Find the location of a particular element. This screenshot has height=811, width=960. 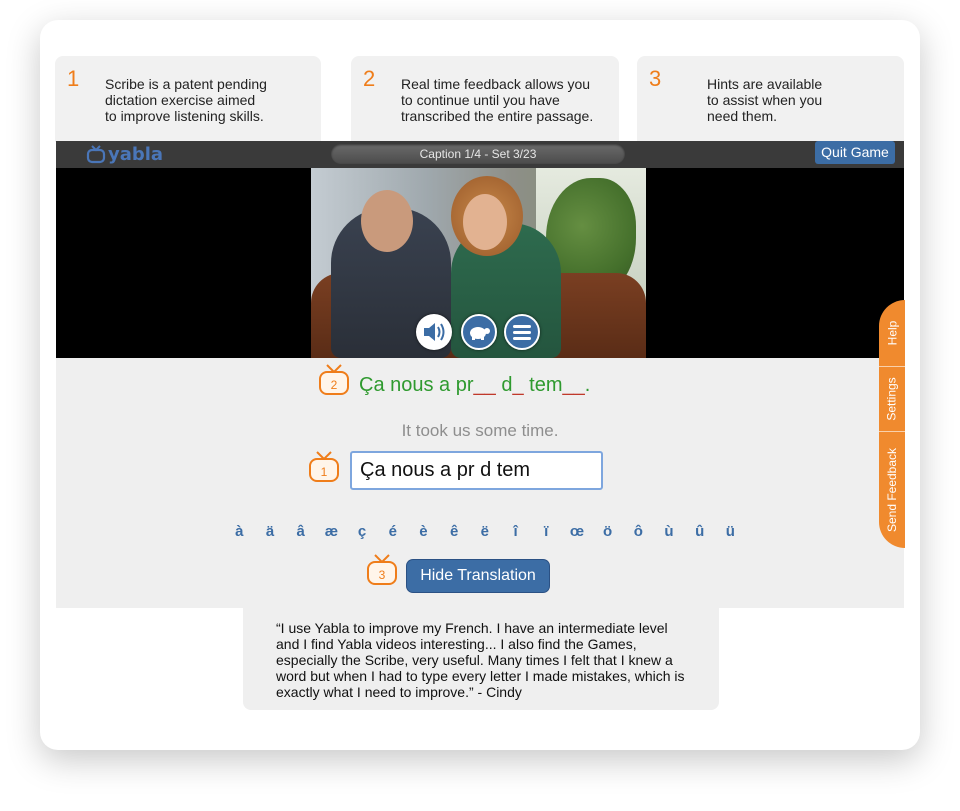

special-char-button: î is located at coordinates (515, 531).